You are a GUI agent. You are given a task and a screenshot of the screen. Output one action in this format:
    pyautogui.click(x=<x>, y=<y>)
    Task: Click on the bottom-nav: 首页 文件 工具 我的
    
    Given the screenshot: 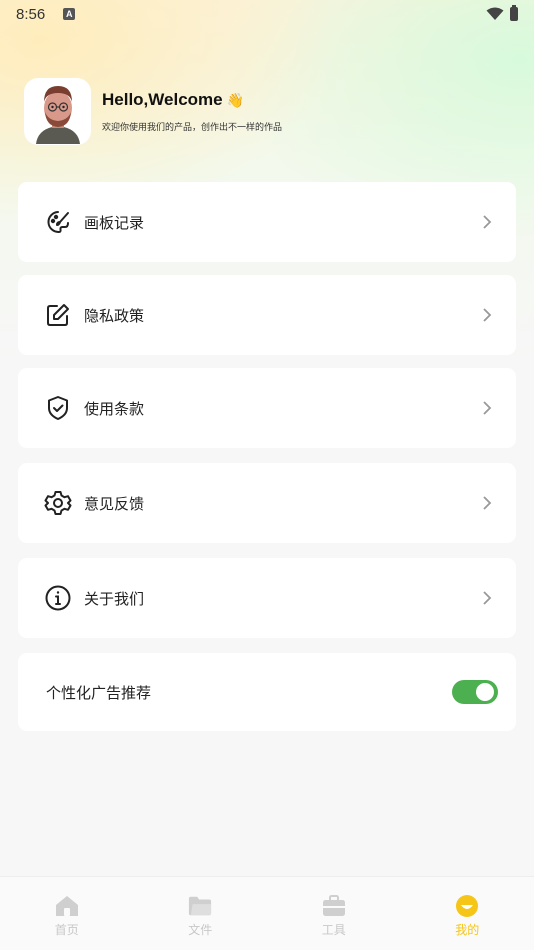 What is the action you would take?
    pyautogui.click(x=267, y=913)
    